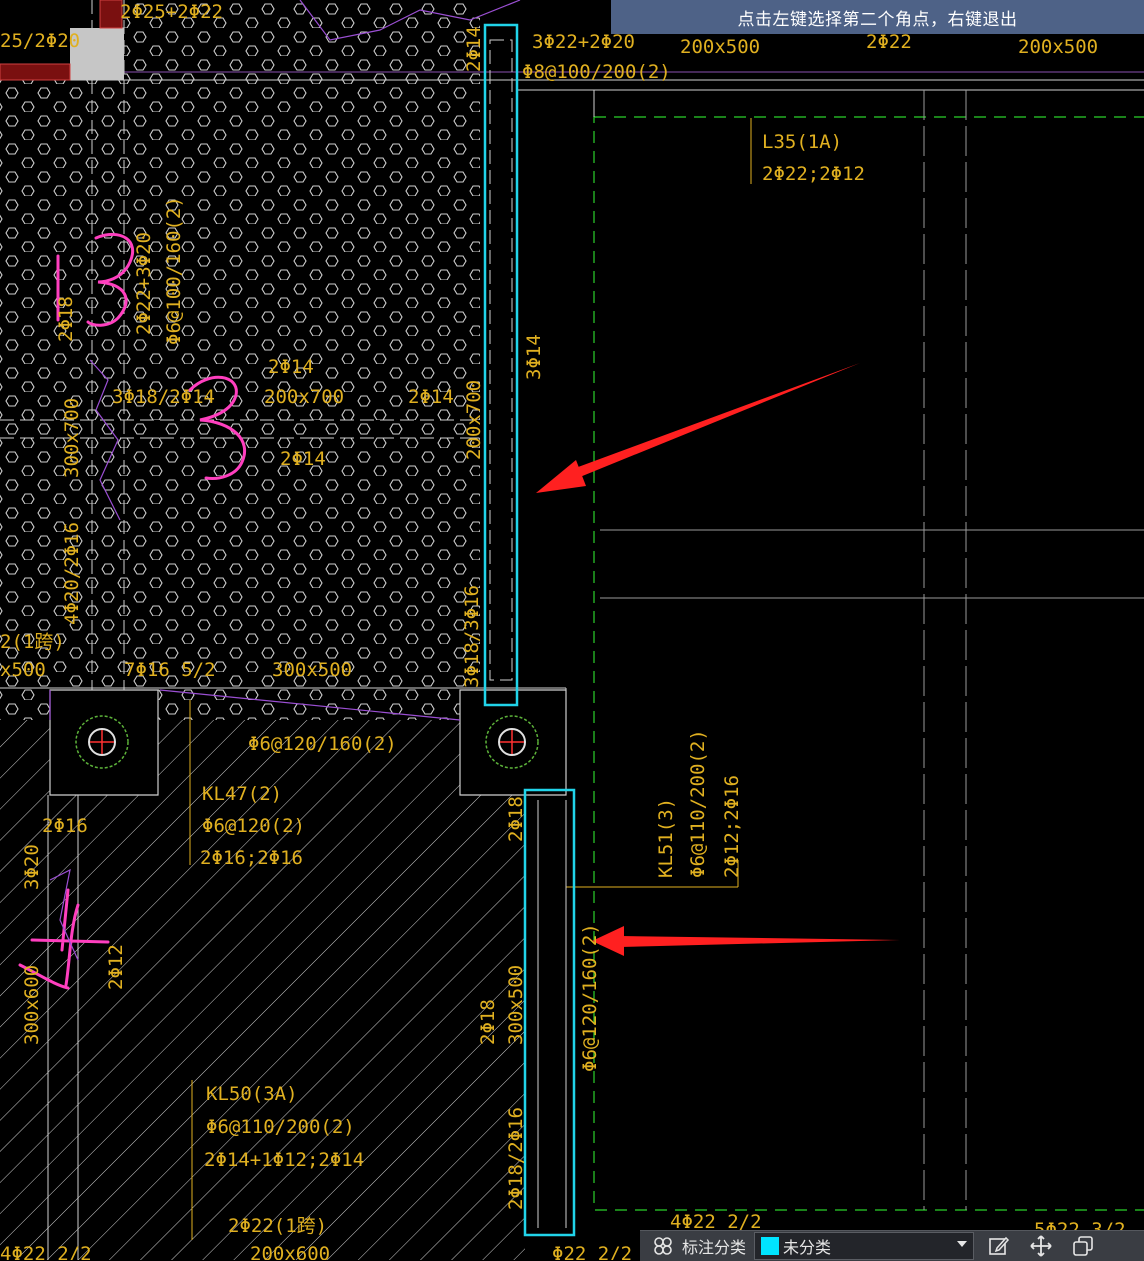 The width and height of the screenshot is (1144, 1261). Describe the element at coordinates (592, 1251) in the screenshot. I see `rebar-label: Φ22 2/2` at that location.